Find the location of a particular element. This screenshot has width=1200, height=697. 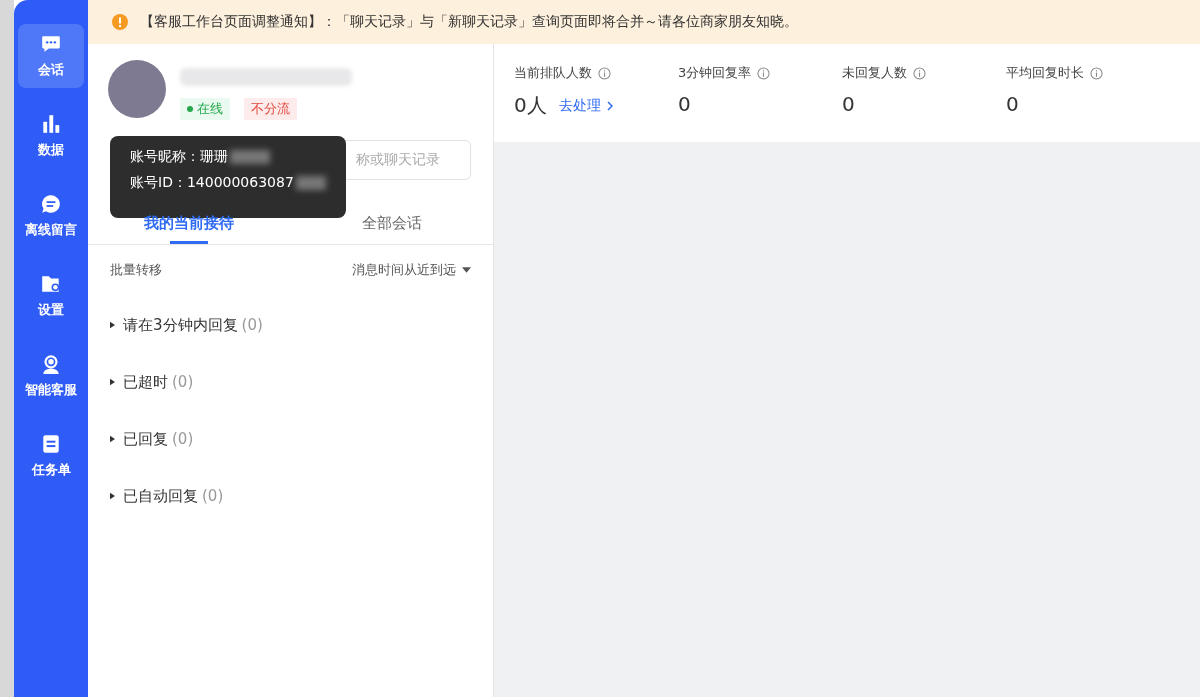

sidebar-item: 智能客服 is located at coordinates (51, 376).